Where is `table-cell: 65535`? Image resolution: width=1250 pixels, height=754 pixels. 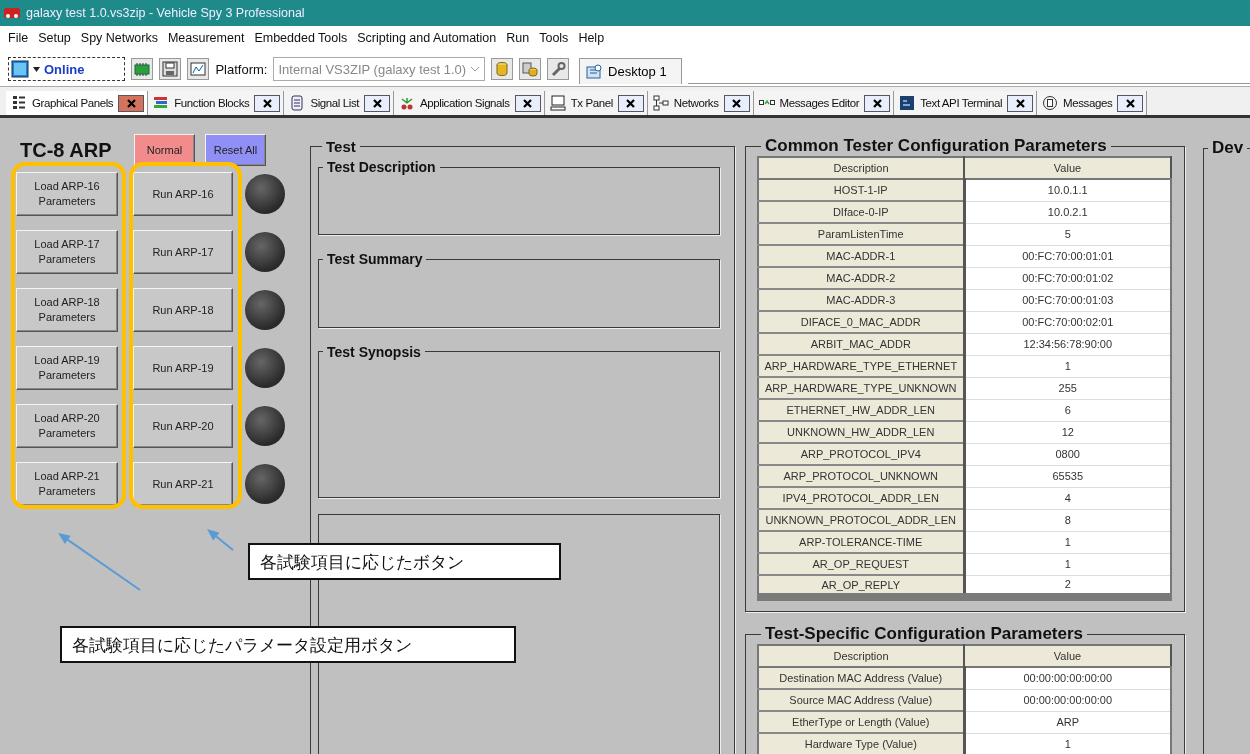 table-cell: 65535 is located at coordinates (1067, 476).